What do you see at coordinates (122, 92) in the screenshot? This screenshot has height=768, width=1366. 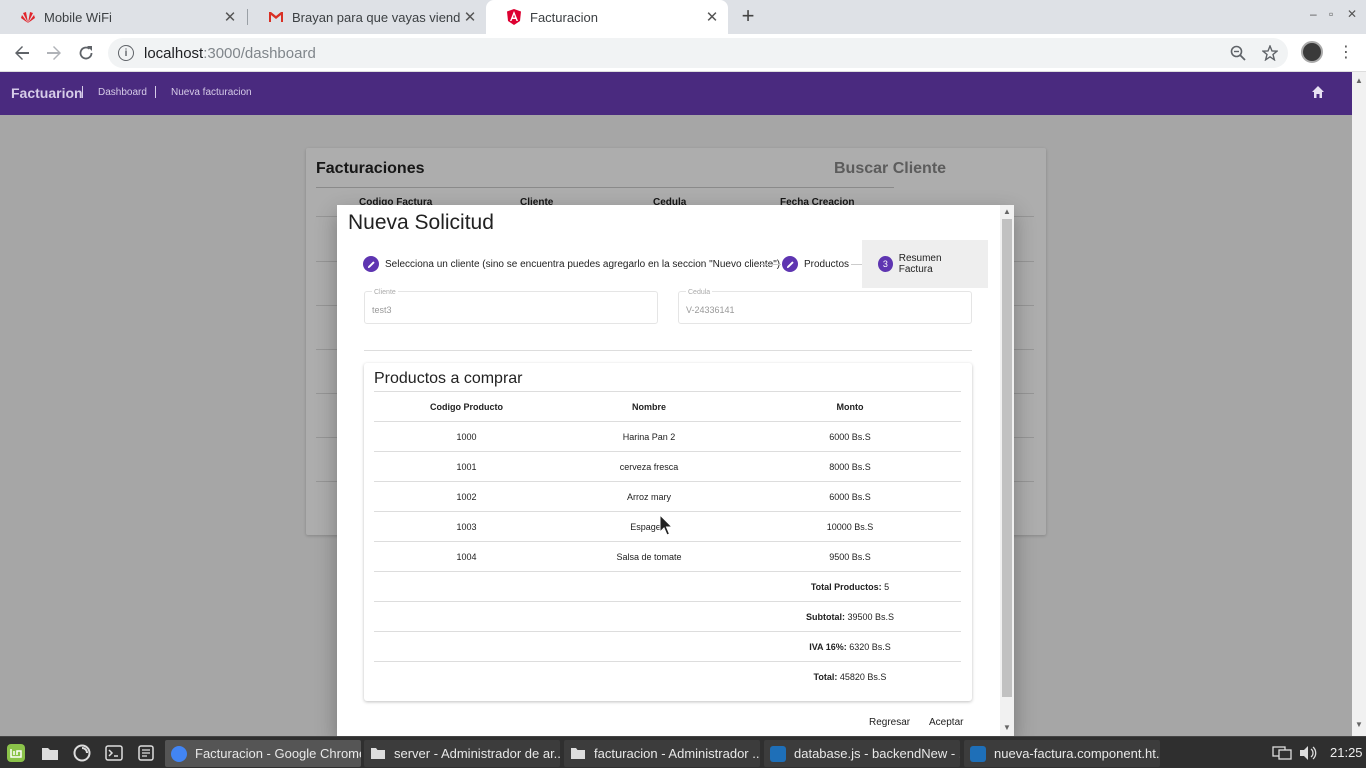 I see `nav-link-dashboard: Dashboard` at bounding box center [122, 92].